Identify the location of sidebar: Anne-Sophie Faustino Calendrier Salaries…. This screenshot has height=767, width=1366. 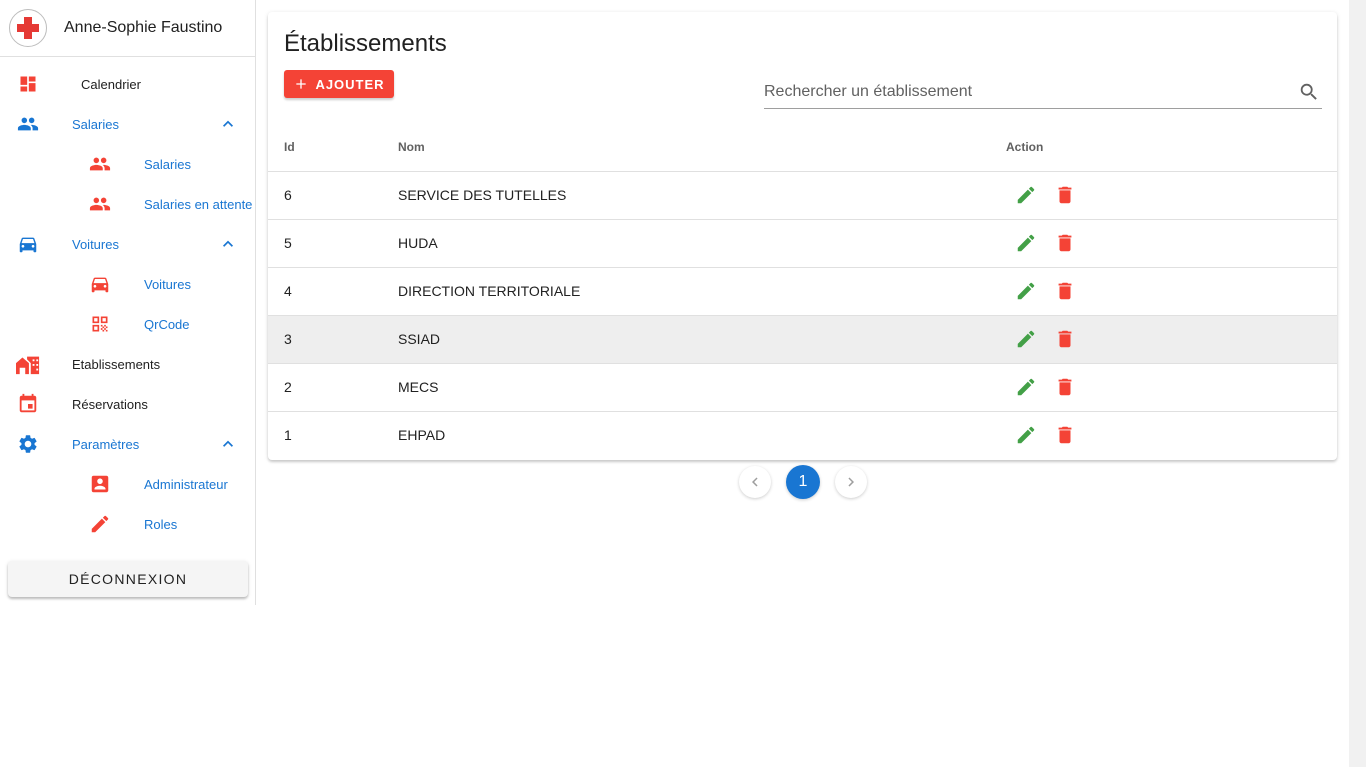
(128, 302).